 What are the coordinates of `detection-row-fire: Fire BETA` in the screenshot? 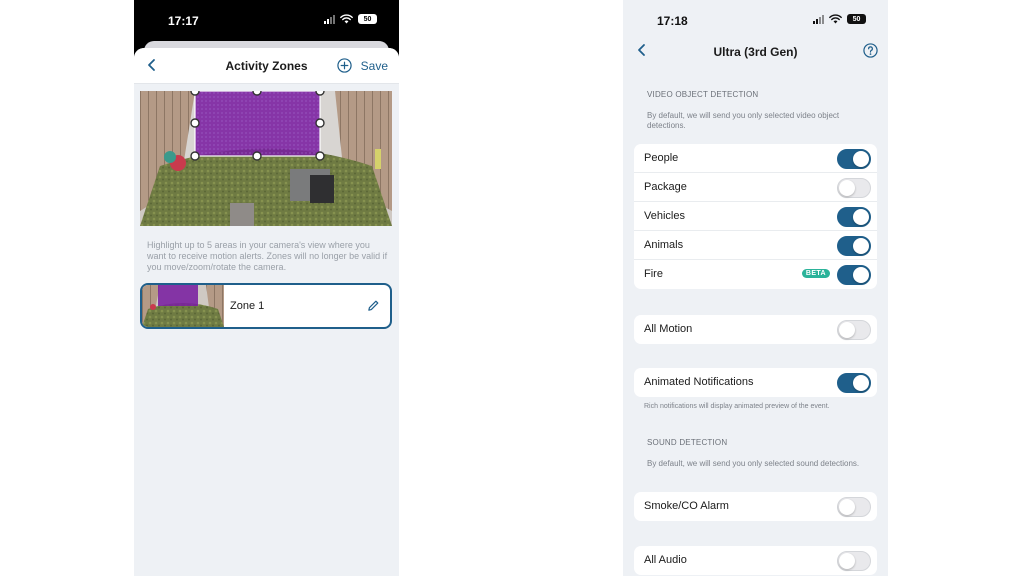 It's located at (755, 274).